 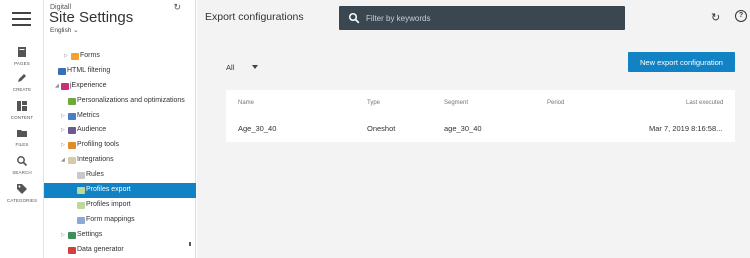 I want to click on rail-label: SEARCH, so click(x=22, y=172).